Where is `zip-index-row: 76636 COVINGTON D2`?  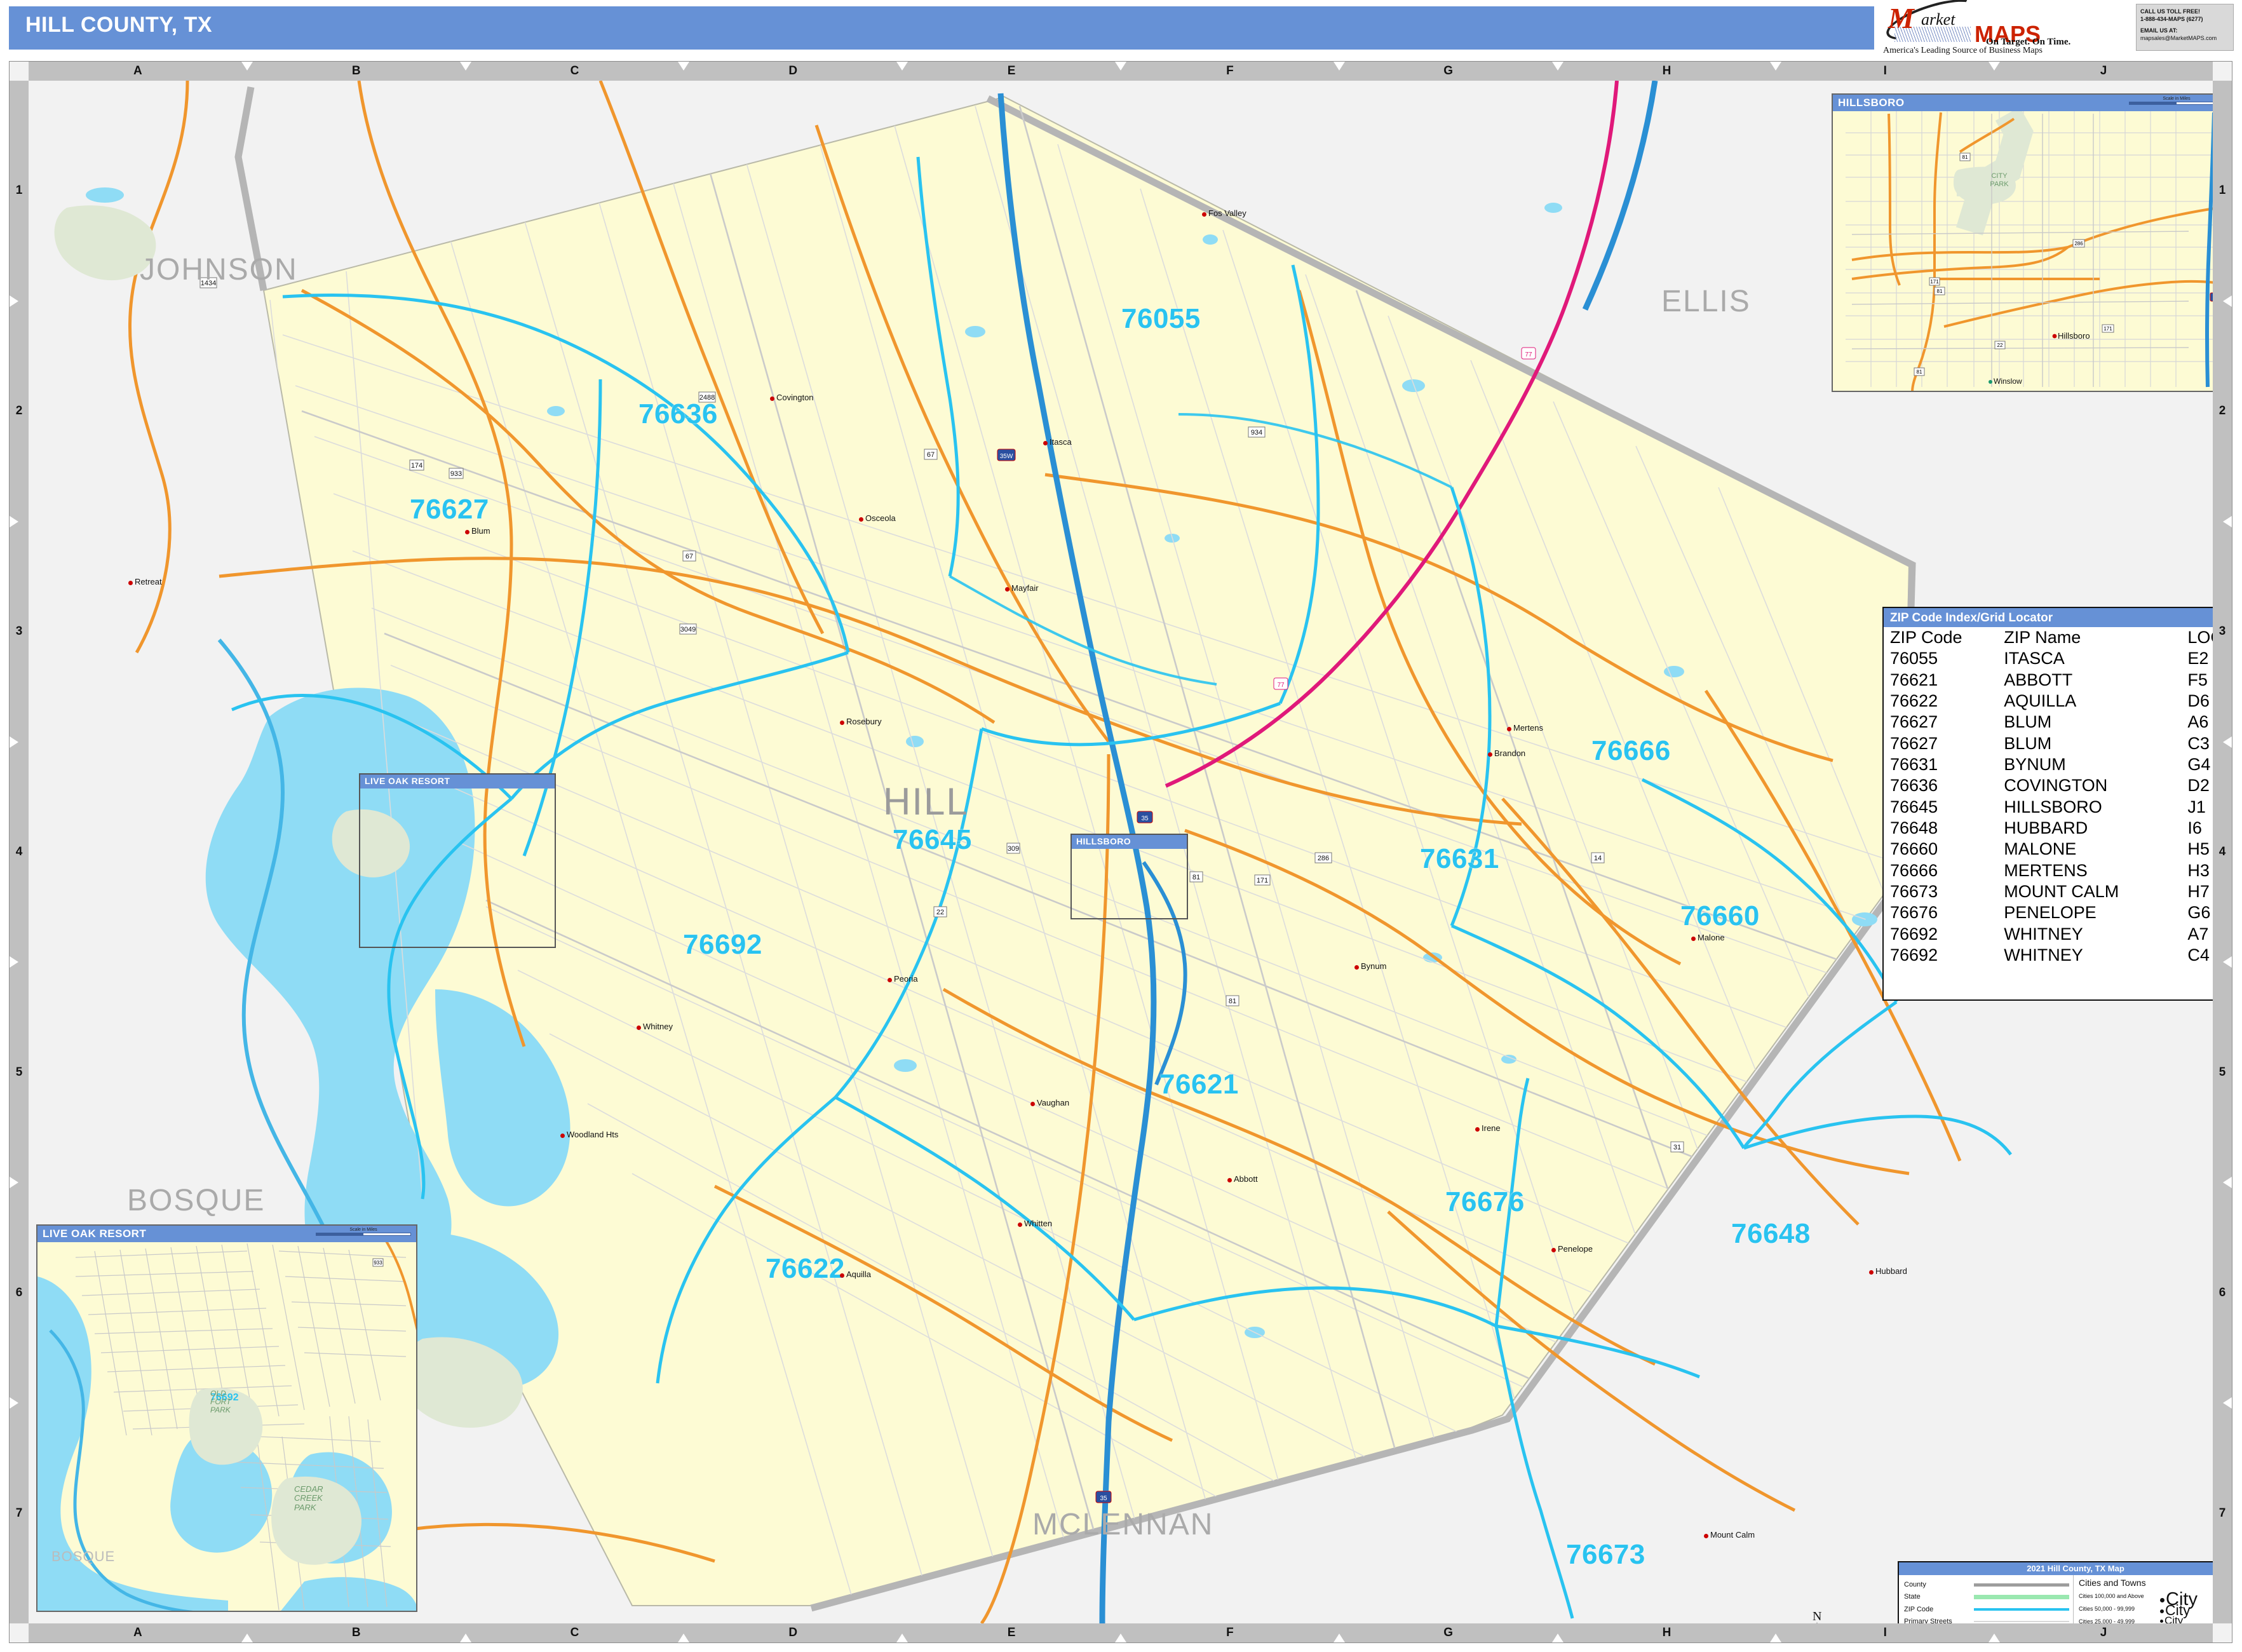 zip-index-row: 76636 COVINGTON D2 is located at coordinates (2048, 786).